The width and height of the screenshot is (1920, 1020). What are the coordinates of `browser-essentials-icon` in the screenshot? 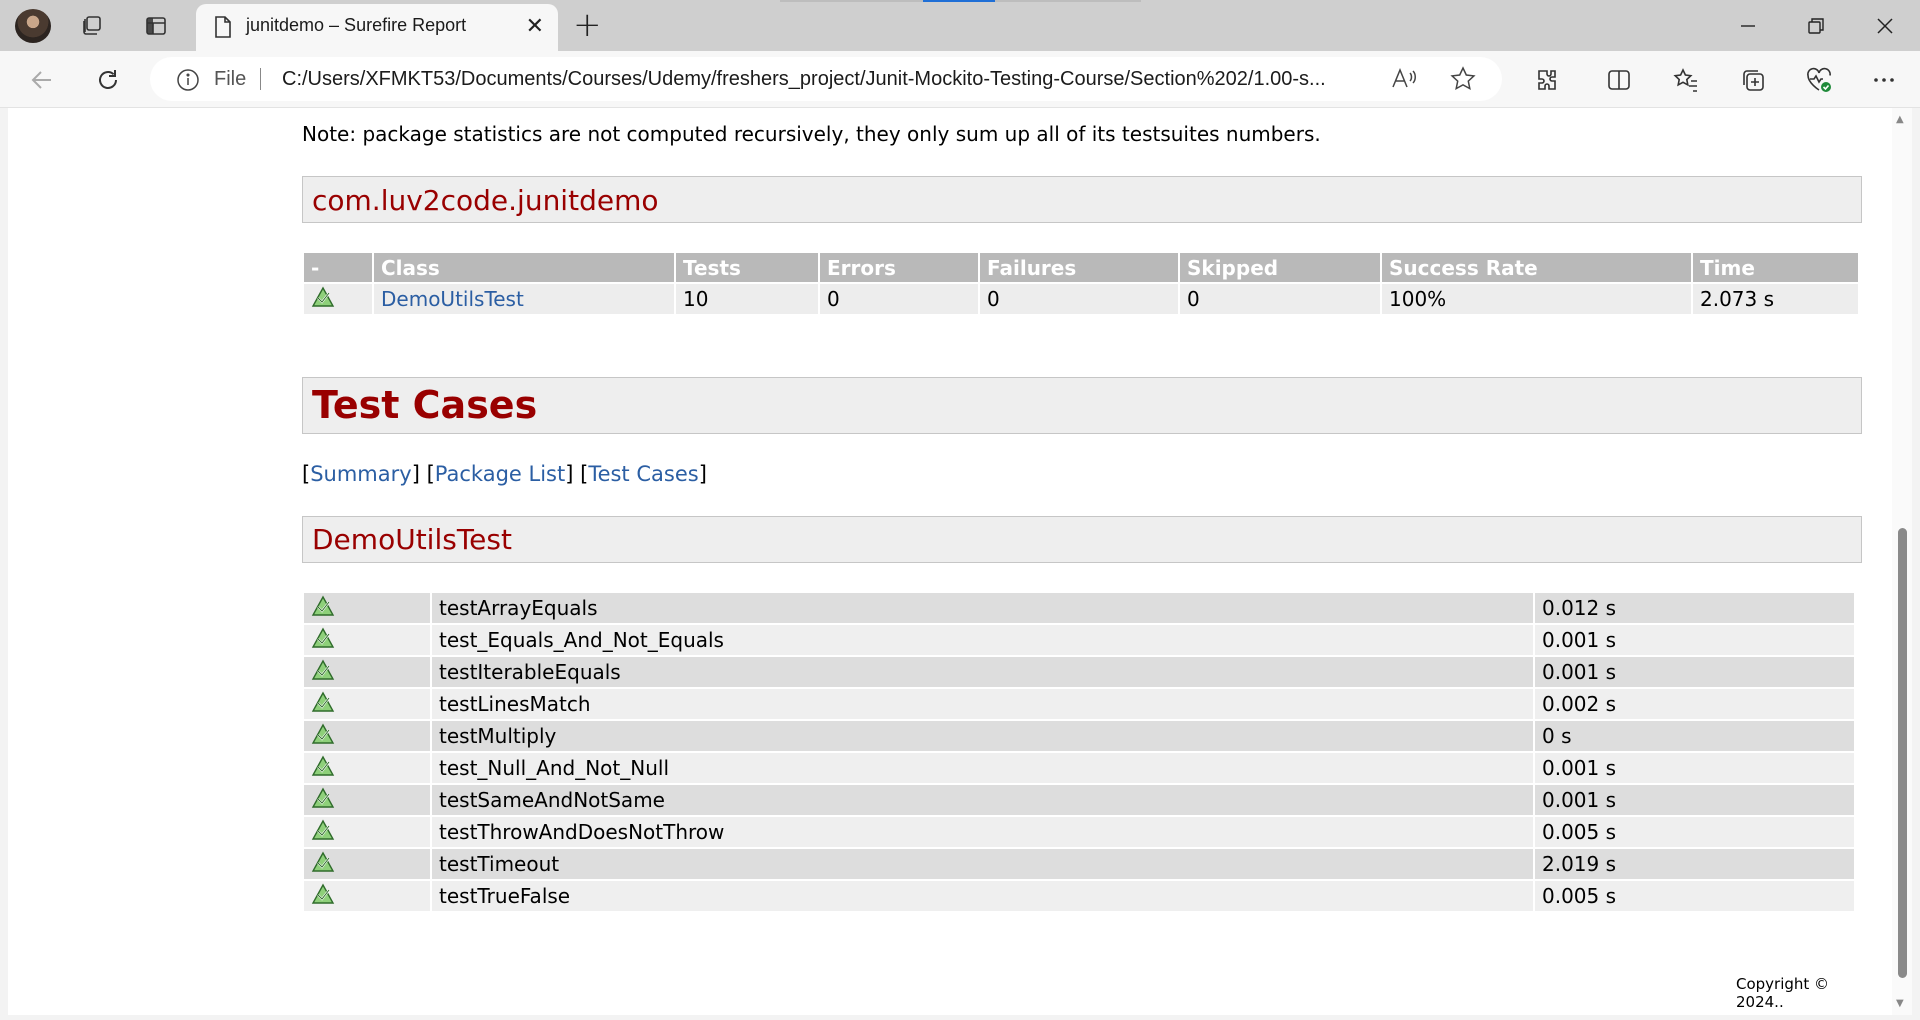 It's located at (1819, 80).